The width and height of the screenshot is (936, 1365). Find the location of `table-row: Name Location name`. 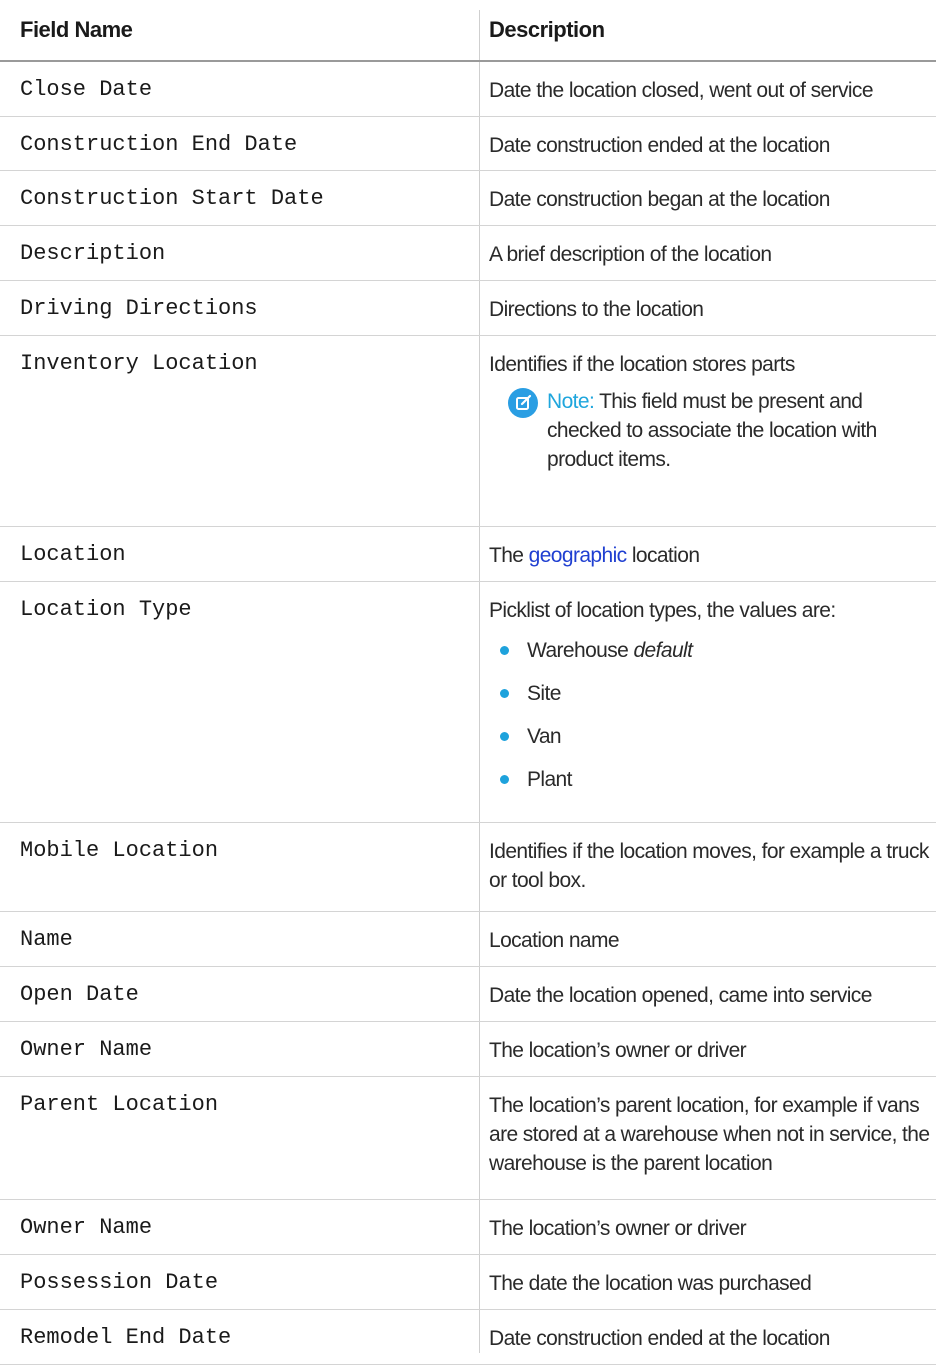

table-row: Name Location name is located at coordinates (468, 939).